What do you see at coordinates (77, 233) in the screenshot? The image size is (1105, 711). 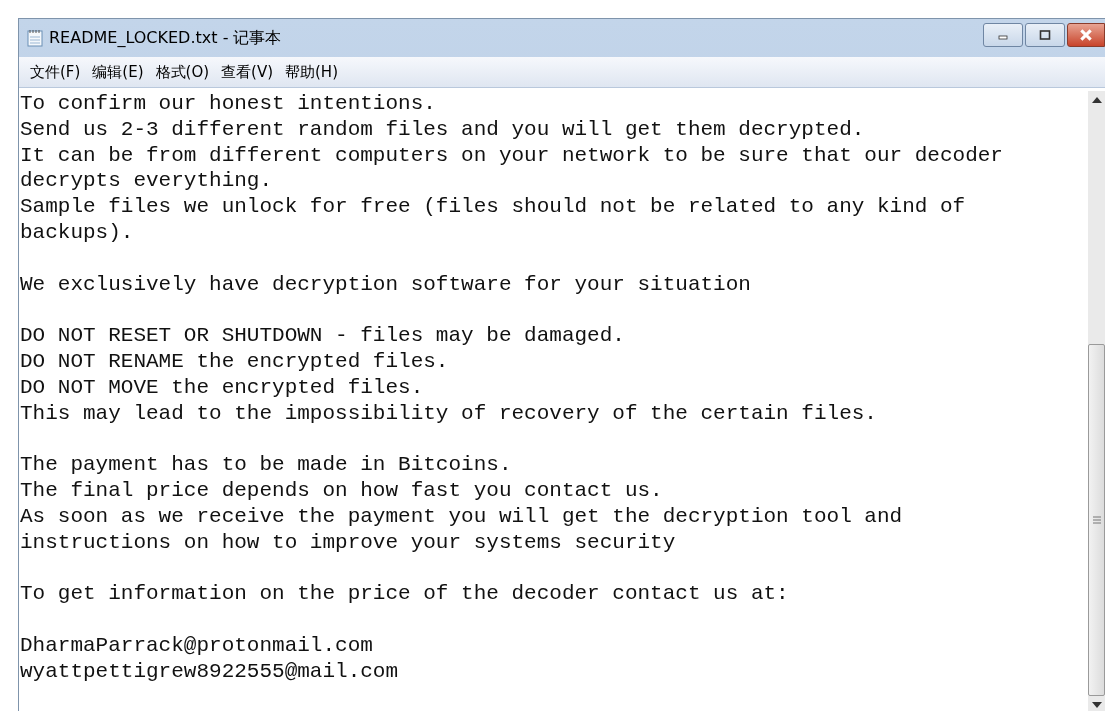 I see `text-line: backups).` at bounding box center [77, 233].